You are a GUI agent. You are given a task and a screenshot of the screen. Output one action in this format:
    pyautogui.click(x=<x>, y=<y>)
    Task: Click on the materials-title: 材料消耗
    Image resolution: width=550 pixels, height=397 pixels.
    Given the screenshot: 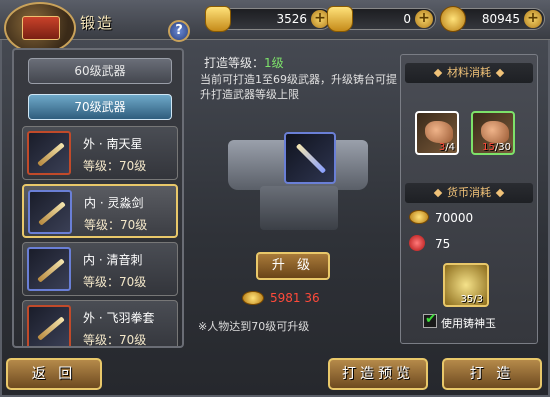 What is the action you would take?
    pyautogui.click(x=469, y=73)
    